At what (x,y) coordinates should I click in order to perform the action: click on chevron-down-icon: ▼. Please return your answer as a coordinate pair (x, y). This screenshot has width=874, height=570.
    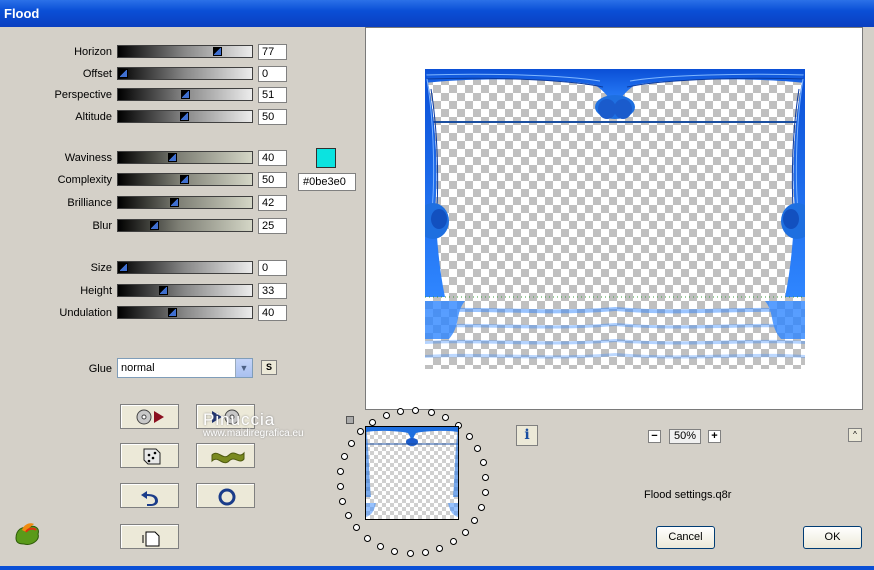
    Looking at the image, I should click on (243, 368).